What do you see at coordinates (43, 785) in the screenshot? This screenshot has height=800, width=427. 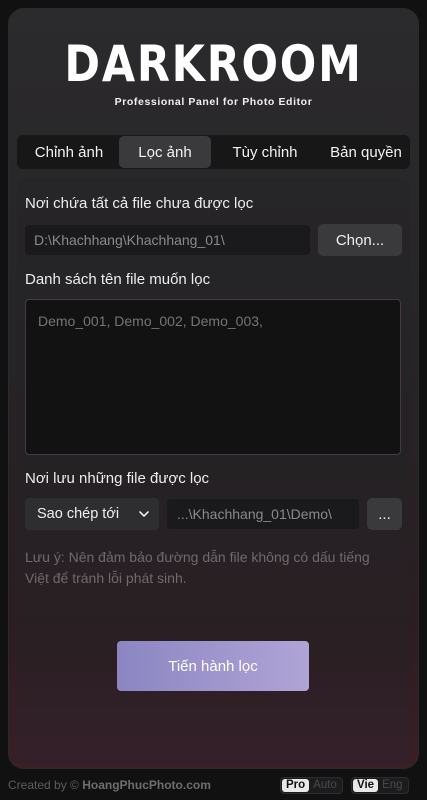 I see `footer-created-by: Created by ©` at bounding box center [43, 785].